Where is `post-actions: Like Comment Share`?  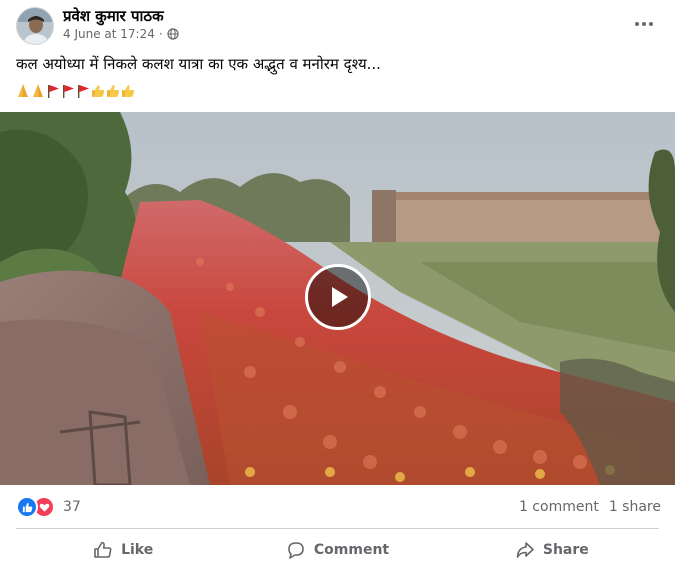
post-actions: Like Comment Share is located at coordinates (337, 550).